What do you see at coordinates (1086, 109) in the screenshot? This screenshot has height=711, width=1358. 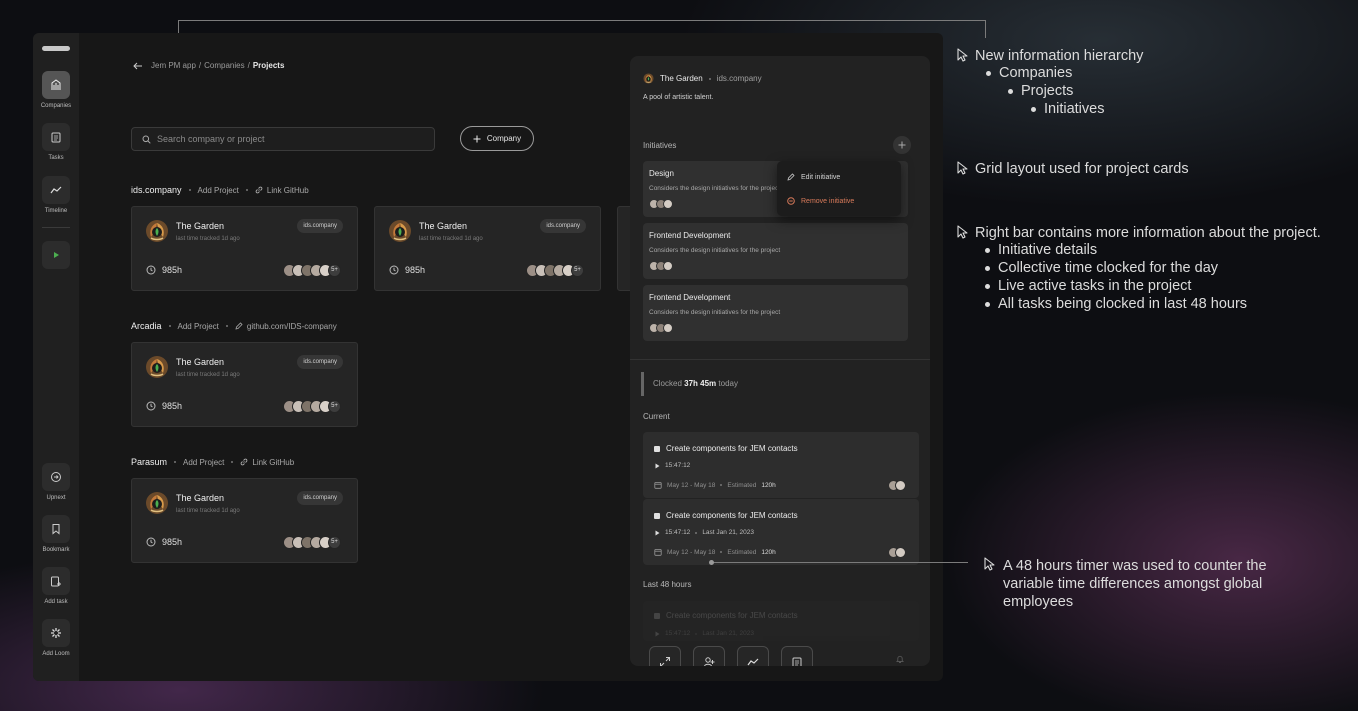 I see `annotation-item: Initiatives` at bounding box center [1086, 109].